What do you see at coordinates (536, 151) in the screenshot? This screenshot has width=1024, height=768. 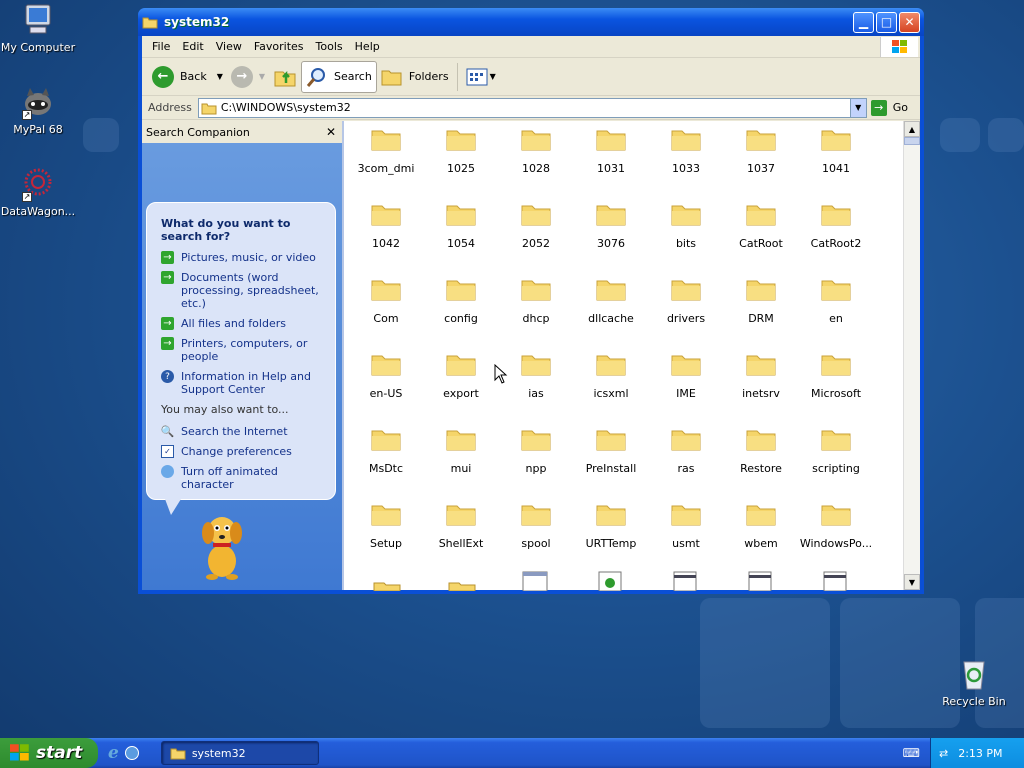 I see `folder-item: 1028` at bounding box center [536, 151].